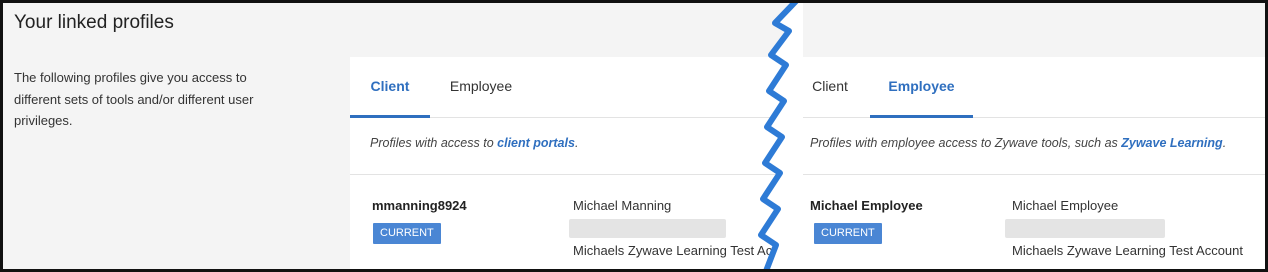 Image resolution: width=1268 pixels, height=272 pixels. I want to click on panel-description: Profiles with access to client portals., so click(474, 143).